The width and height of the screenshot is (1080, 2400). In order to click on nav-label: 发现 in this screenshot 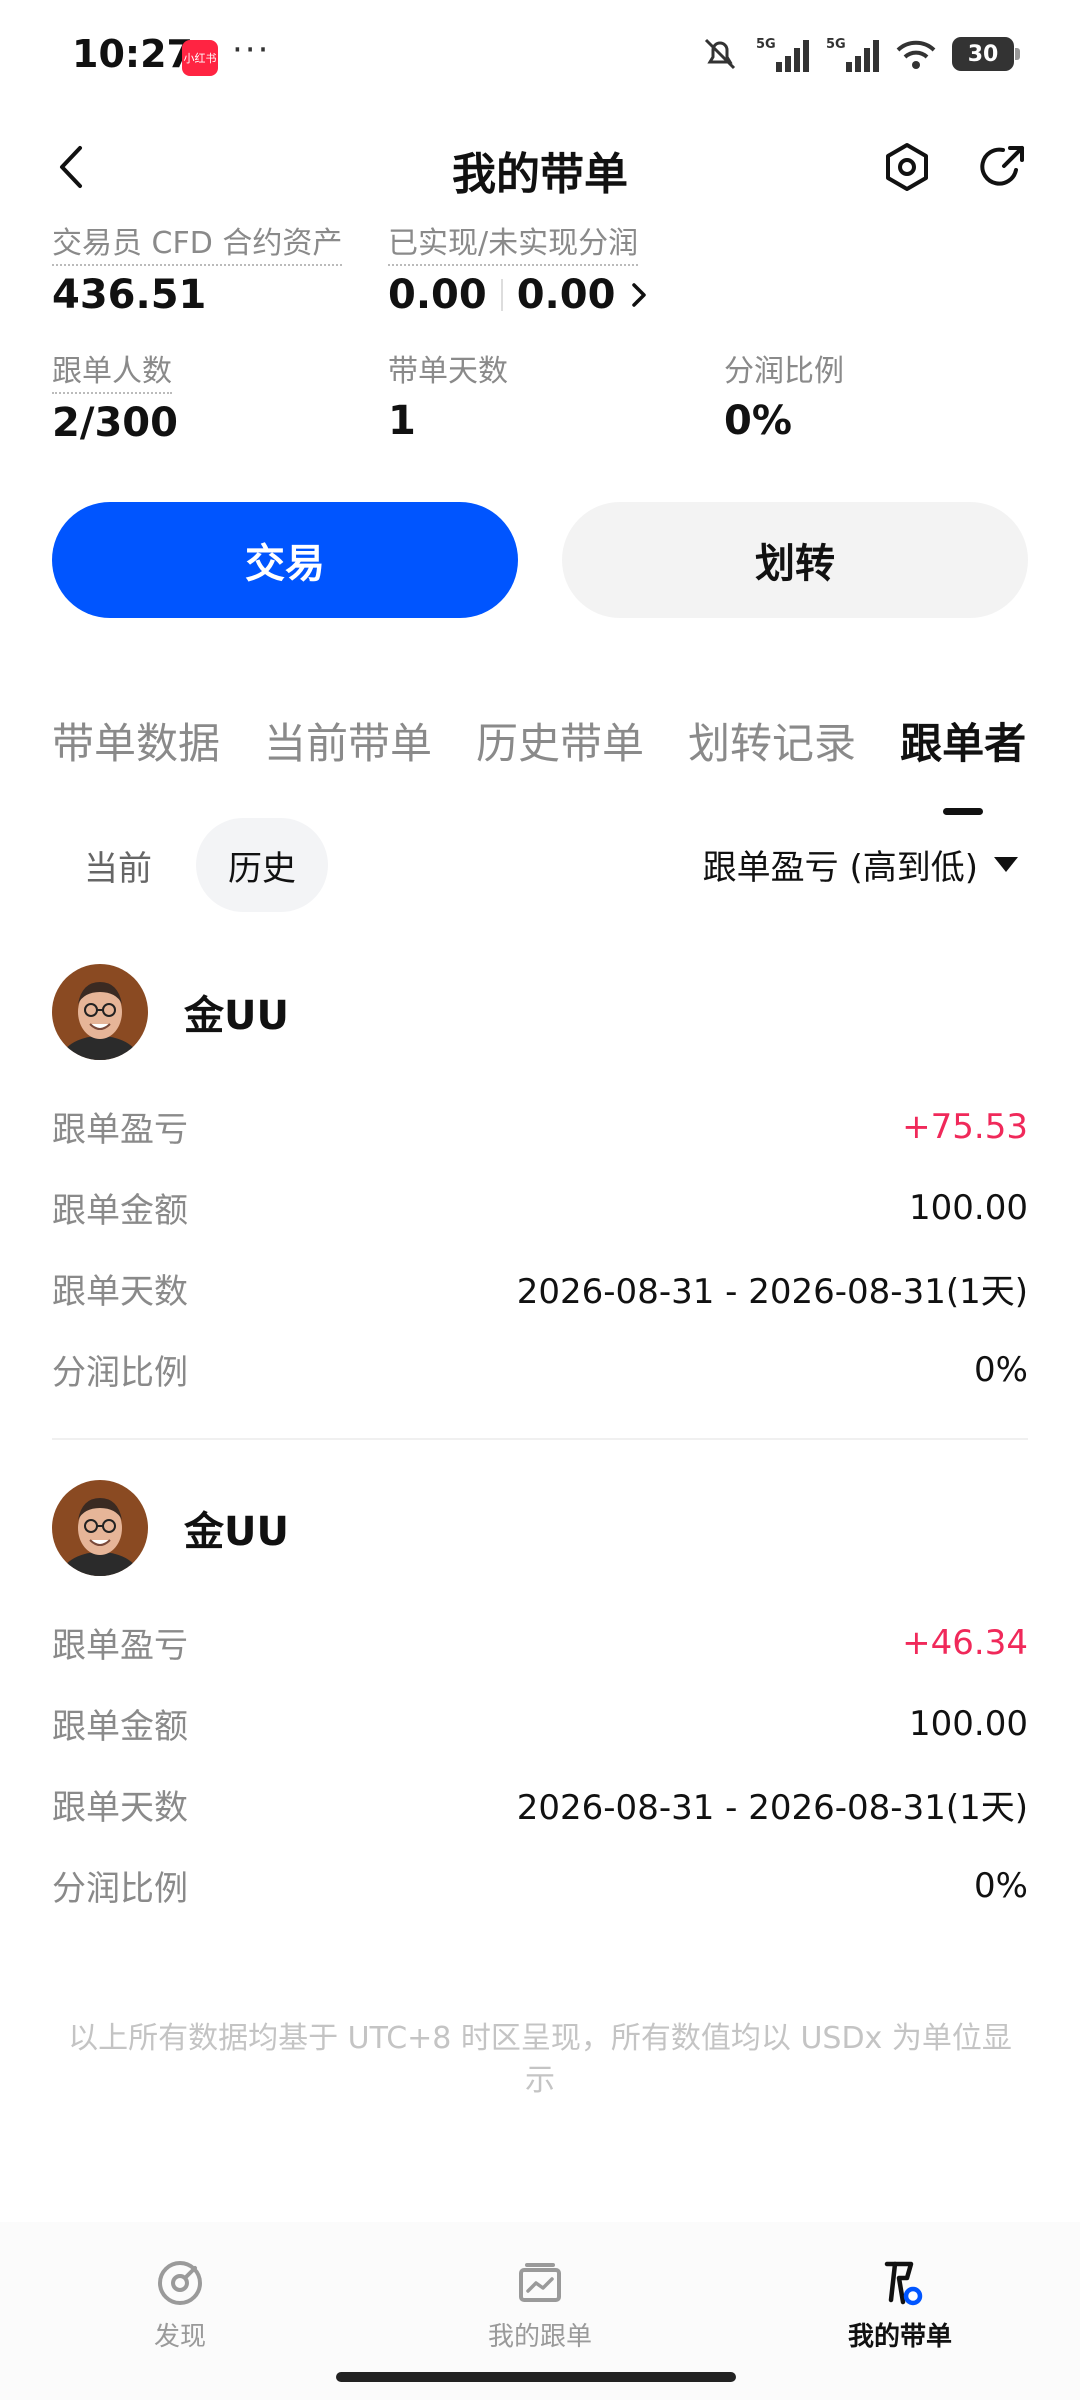, I will do `click(179, 2337)`.